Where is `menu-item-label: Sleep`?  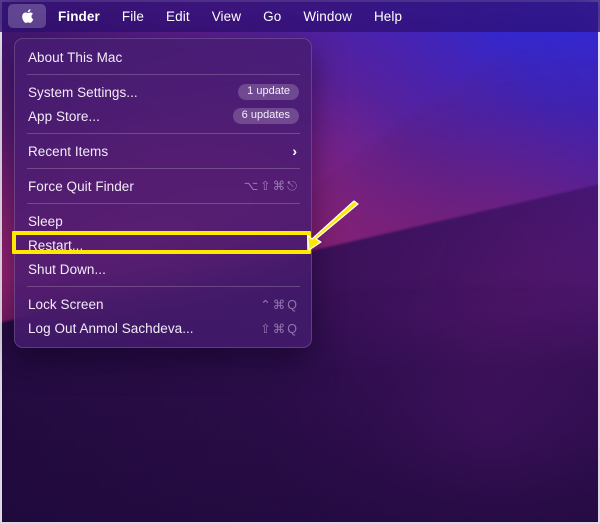
menu-item-label: Sleep is located at coordinates (45, 221).